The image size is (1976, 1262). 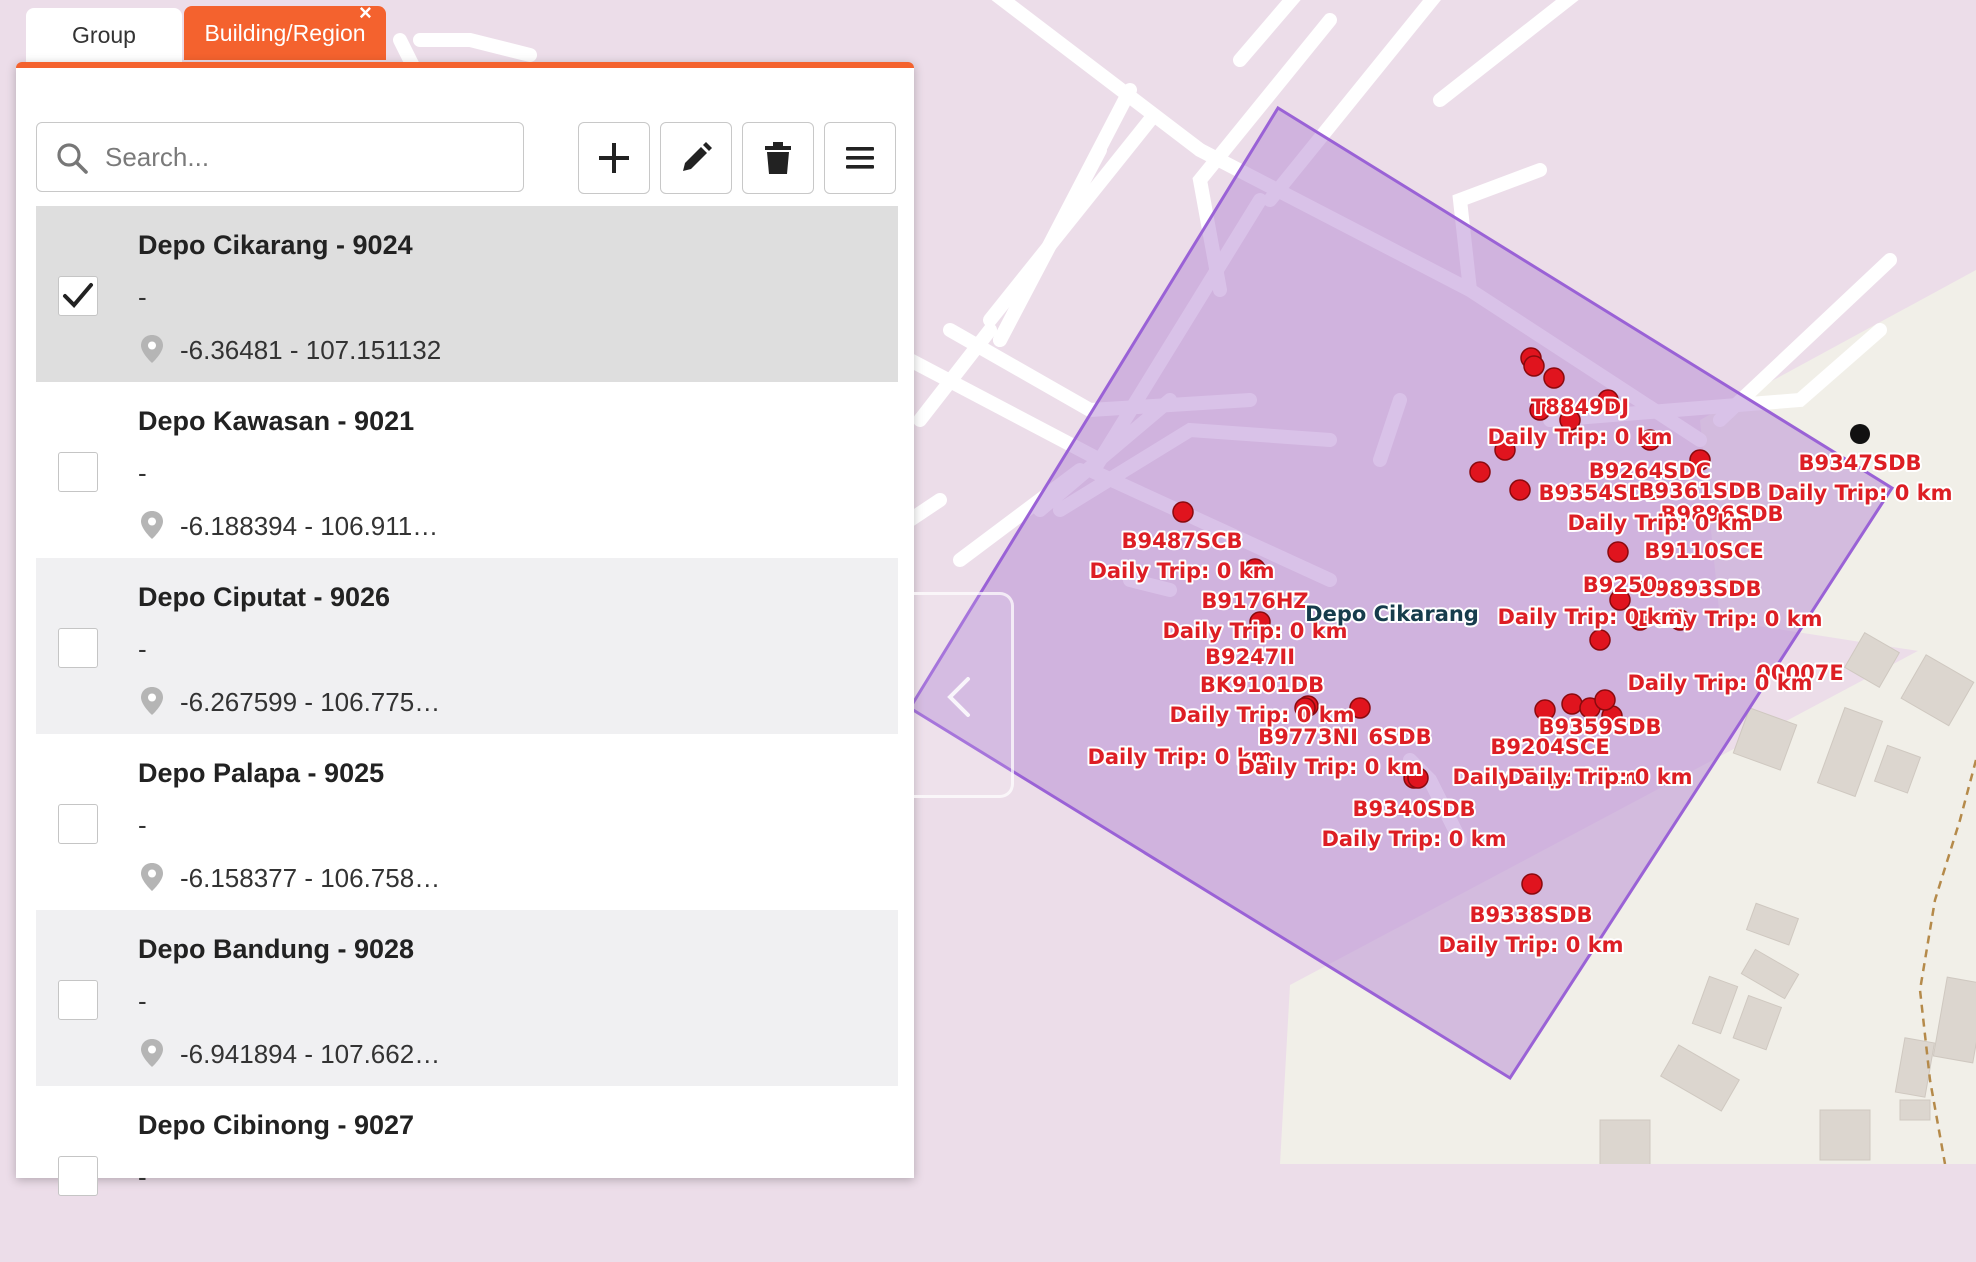 I want to click on chevron-left-icon, so click(x=958, y=697).